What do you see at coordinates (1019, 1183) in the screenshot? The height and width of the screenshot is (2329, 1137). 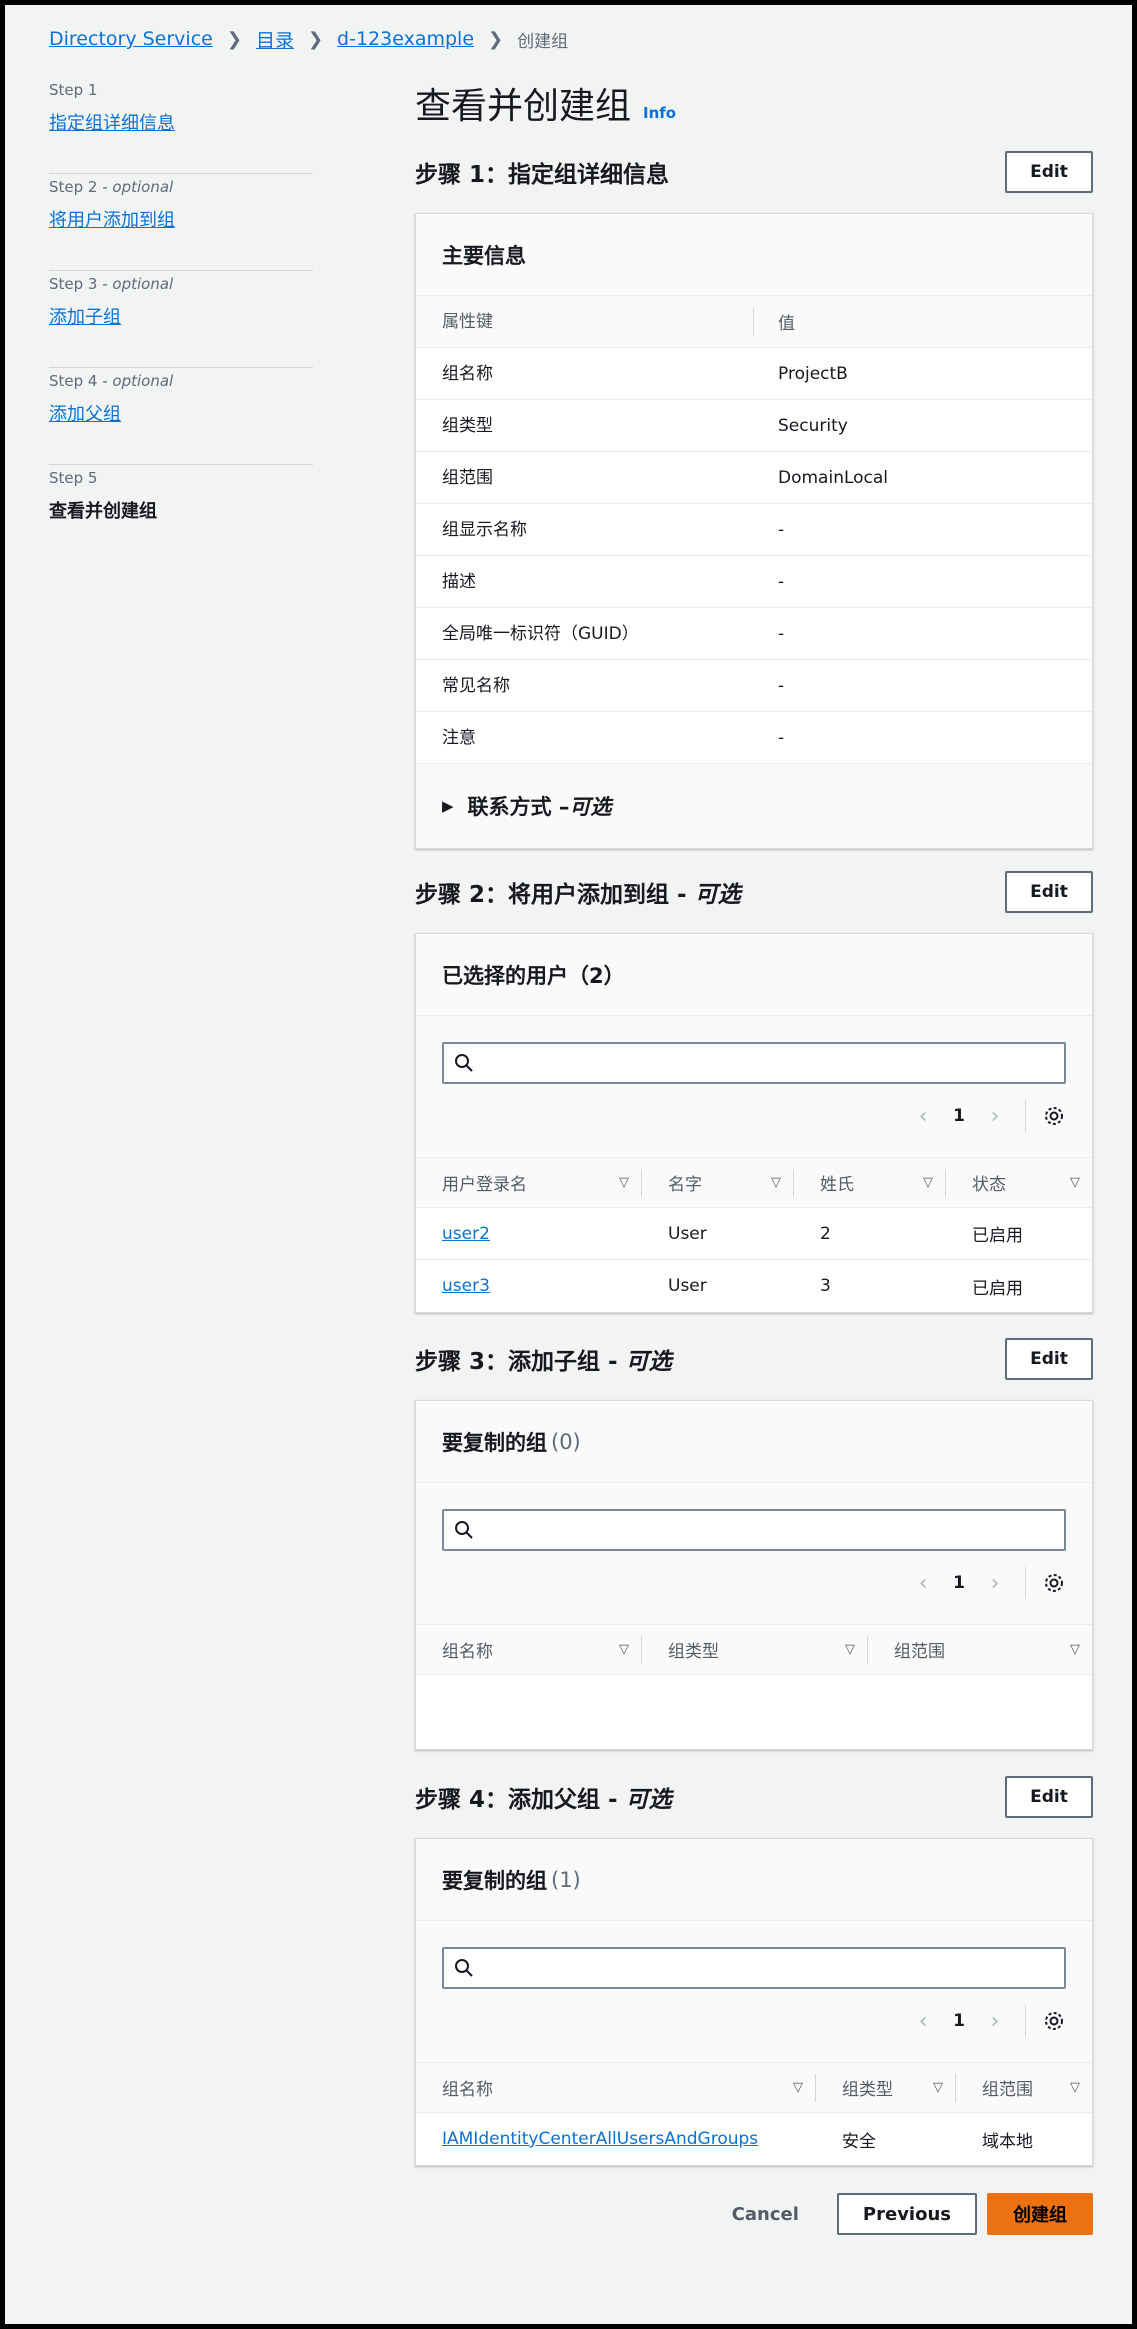 I see `col-header-status: 状态 ▽` at bounding box center [1019, 1183].